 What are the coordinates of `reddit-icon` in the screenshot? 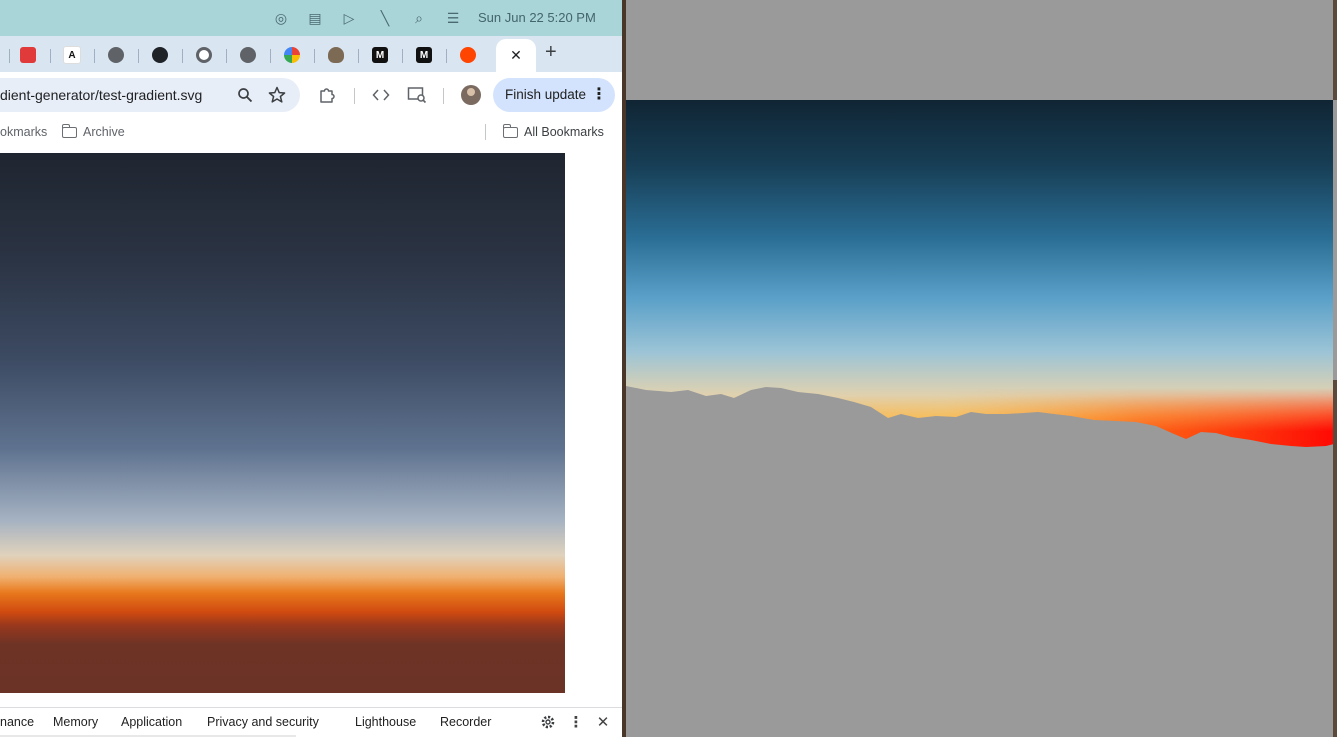 It's located at (468, 55).